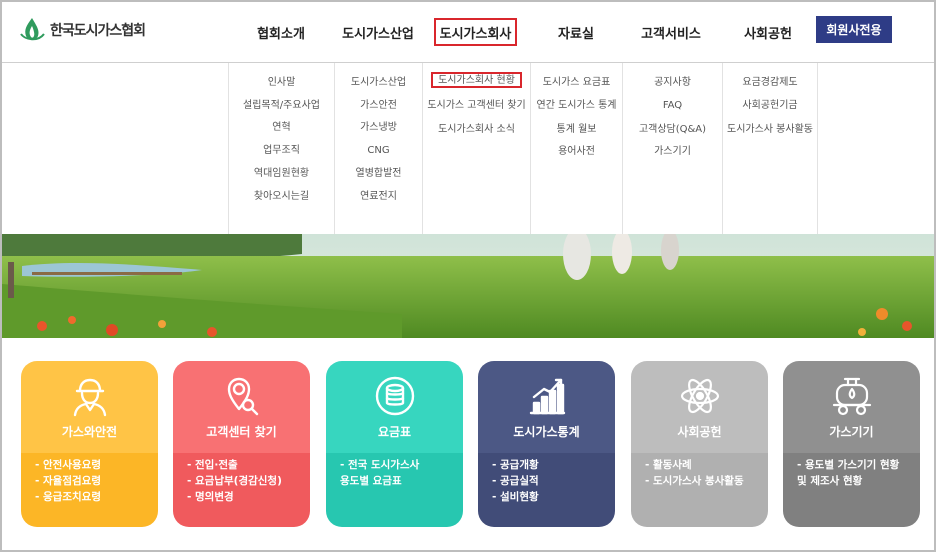 This screenshot has height=552, width=936. Describe the element at coordinates (398, 481) in the screenshot. I see `card-link: 용도별 요금표` at that location.